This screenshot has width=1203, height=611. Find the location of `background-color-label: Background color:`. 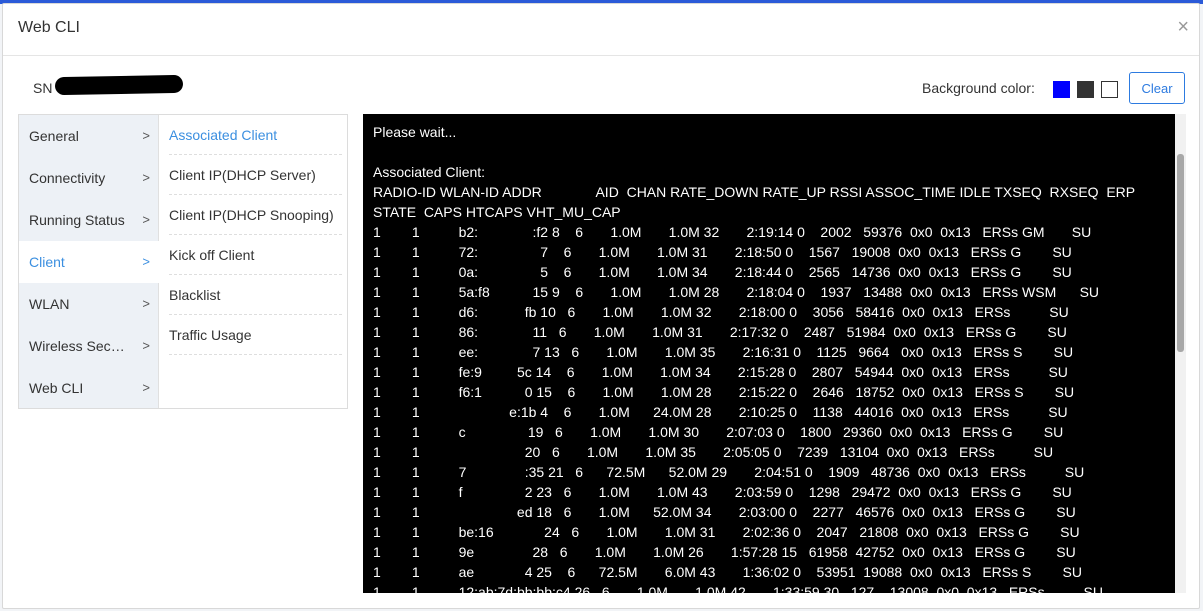

background-color-label: Background color: is located at coordinates (978, 88).